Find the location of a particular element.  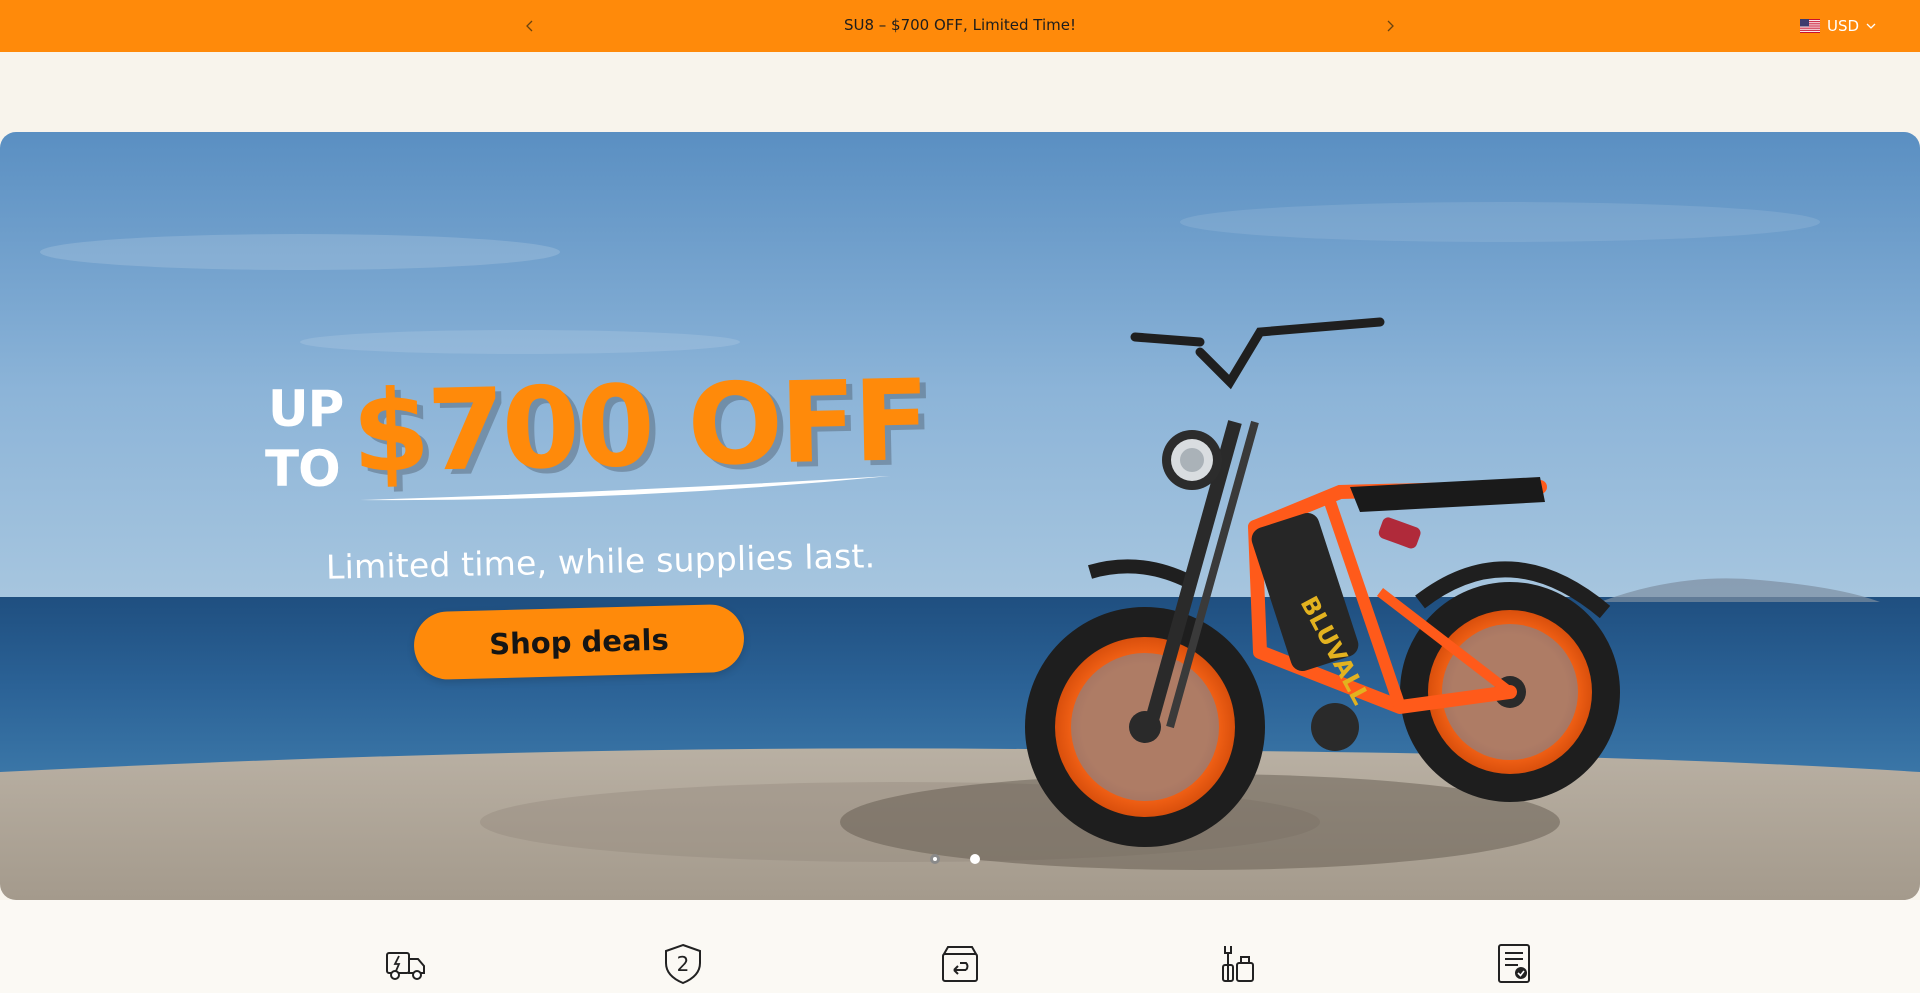

announcement-message: SU8 – $700 OFF, Limited Time! is located at coordinates (960, 25).